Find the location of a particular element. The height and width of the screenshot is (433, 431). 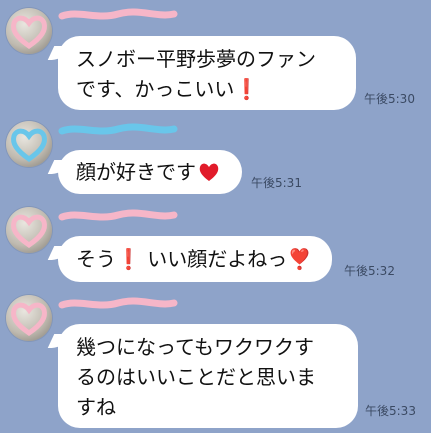

message-bubble: スノボー平野歩夢のファン です、かっこいい❗ is located at coordinates (207, 73).